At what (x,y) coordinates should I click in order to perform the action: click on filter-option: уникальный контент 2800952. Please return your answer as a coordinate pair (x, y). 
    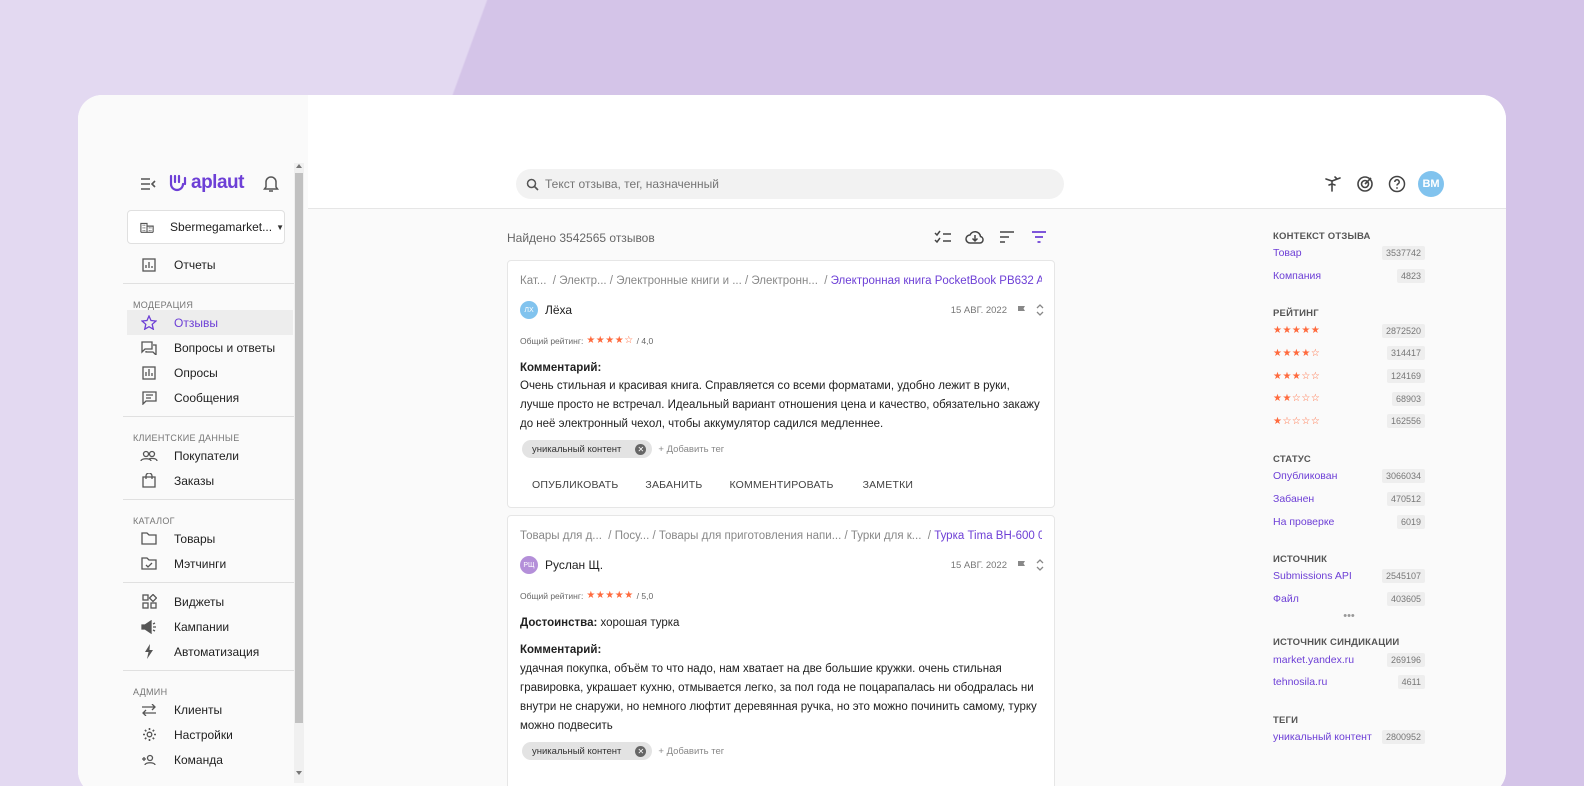
    Looking at the image, I should click on (1349, 737).